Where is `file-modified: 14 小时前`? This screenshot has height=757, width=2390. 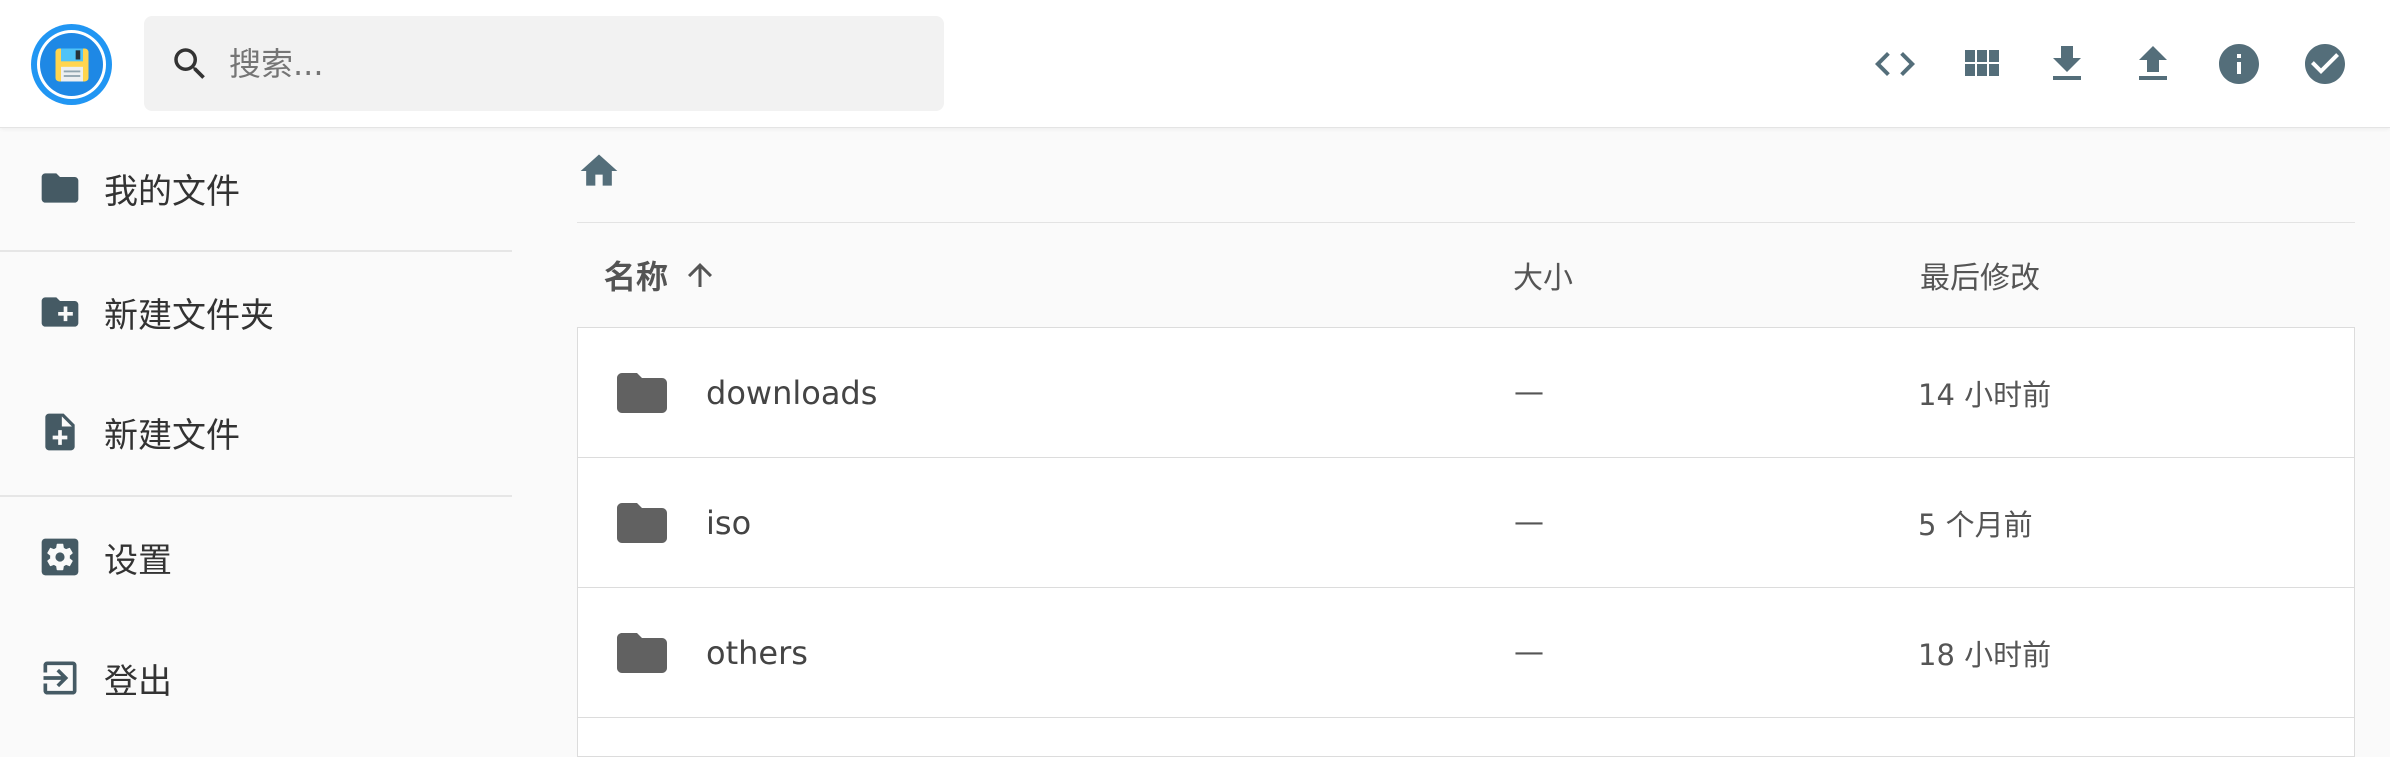
file-modified: 14 小时前 is located at coordinates (1985, 394).